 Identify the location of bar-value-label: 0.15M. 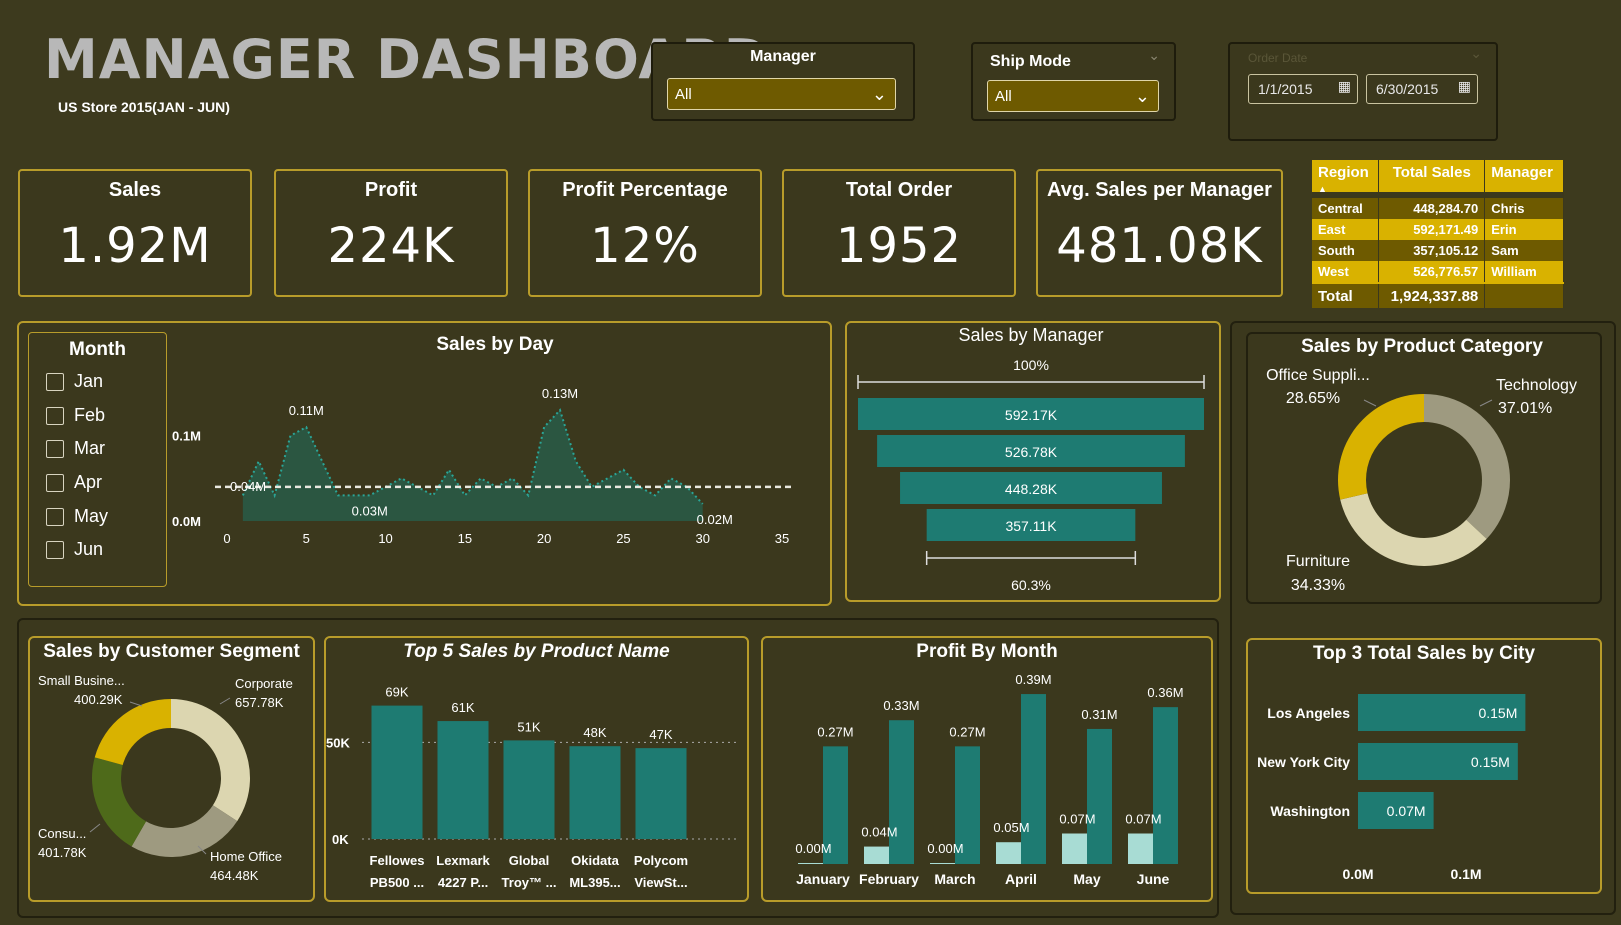
(1490, 762).